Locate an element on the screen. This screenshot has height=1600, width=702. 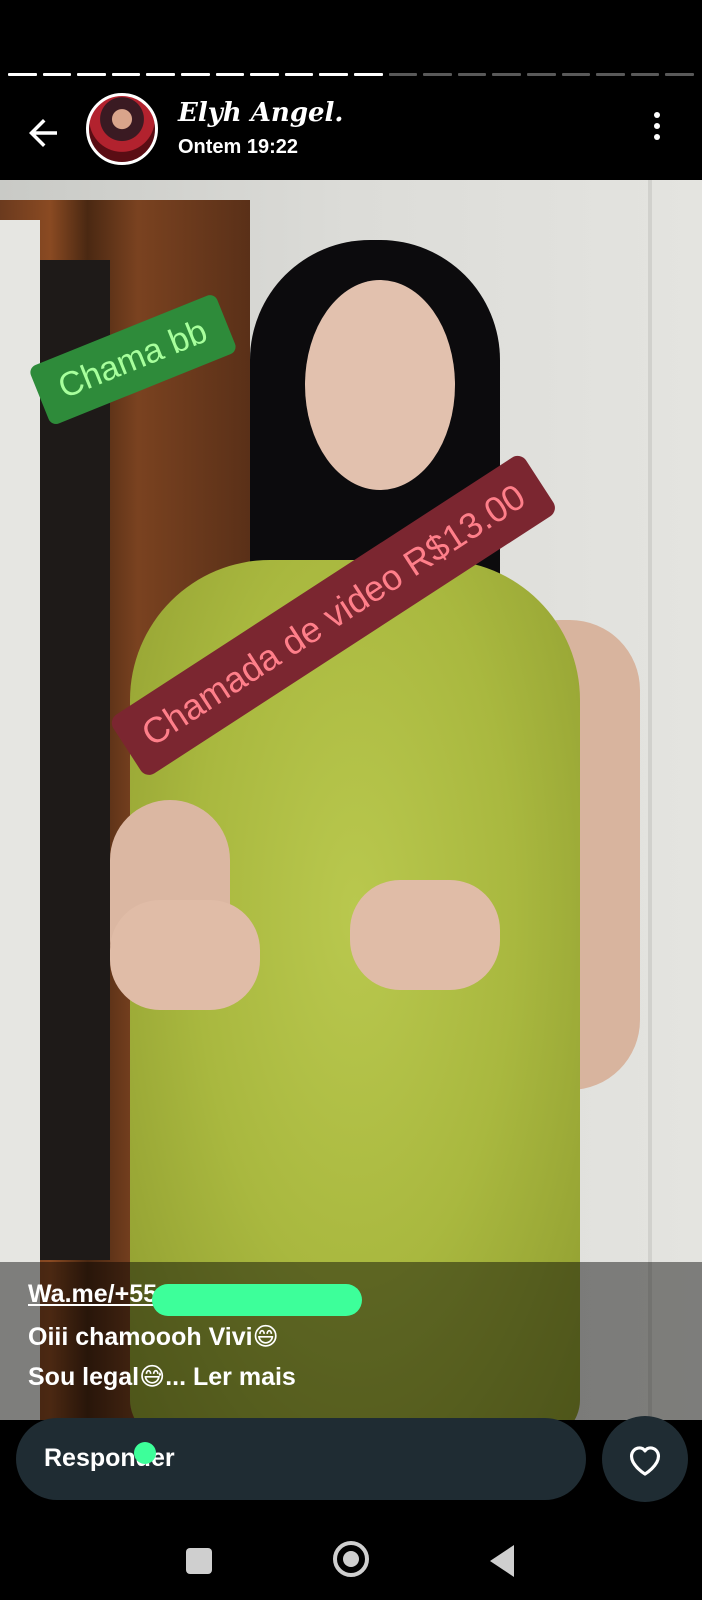
more-options-button is located at coordinates (657, 129).